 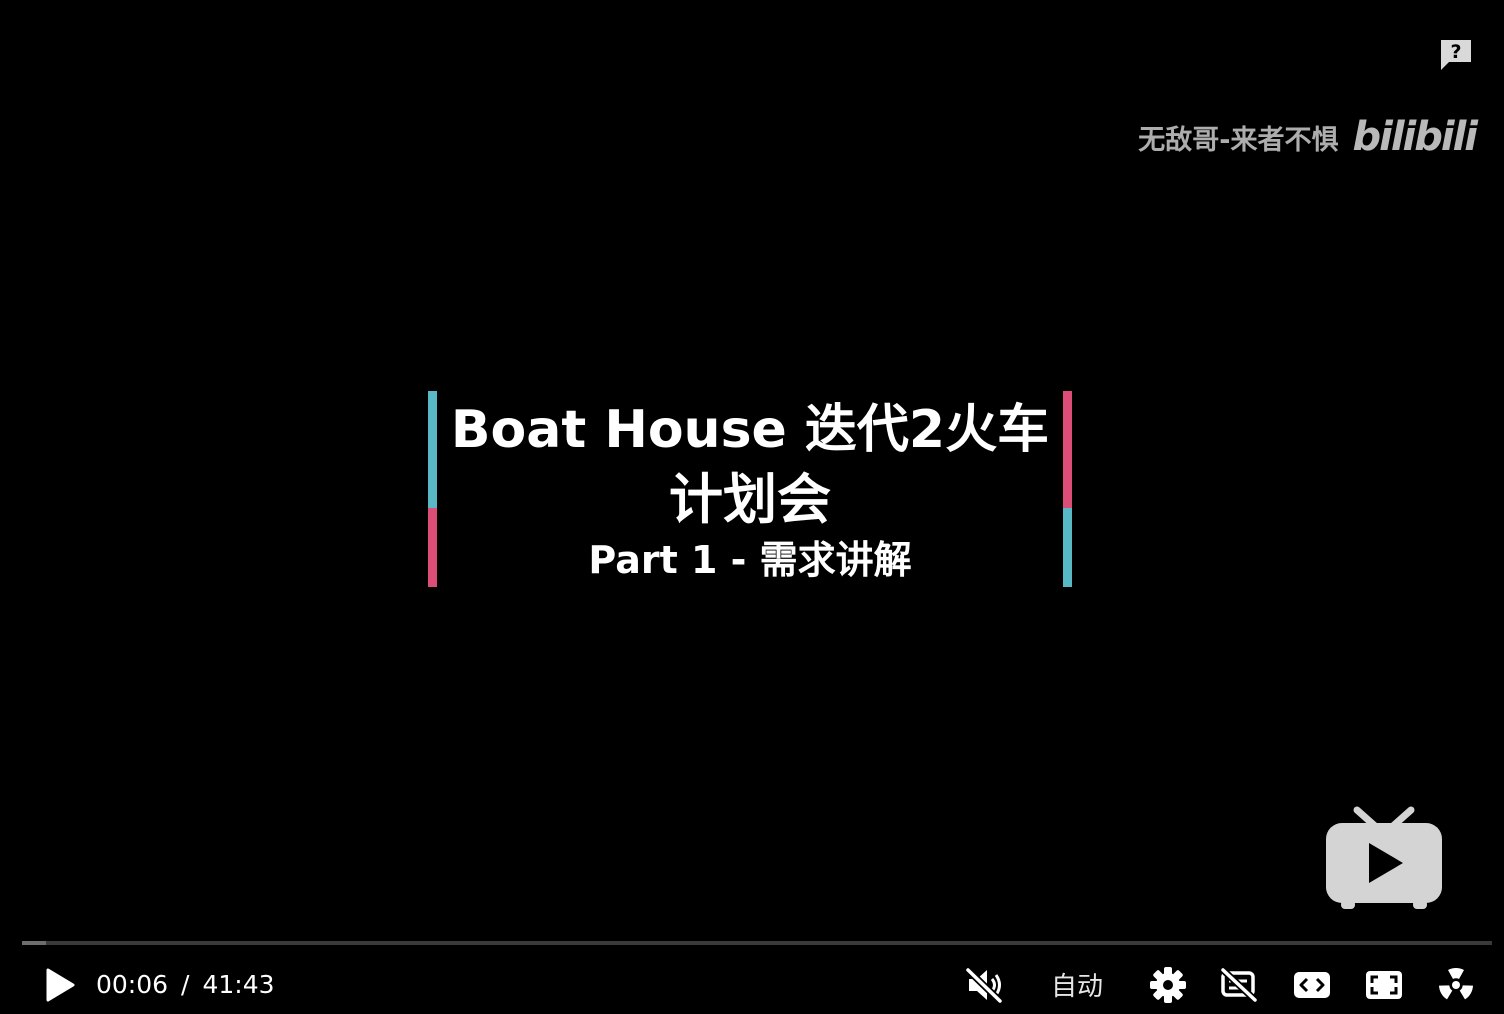 I want to click on title-subtitle: Part 1 - 需求讲解, so click(x=750, y=560).